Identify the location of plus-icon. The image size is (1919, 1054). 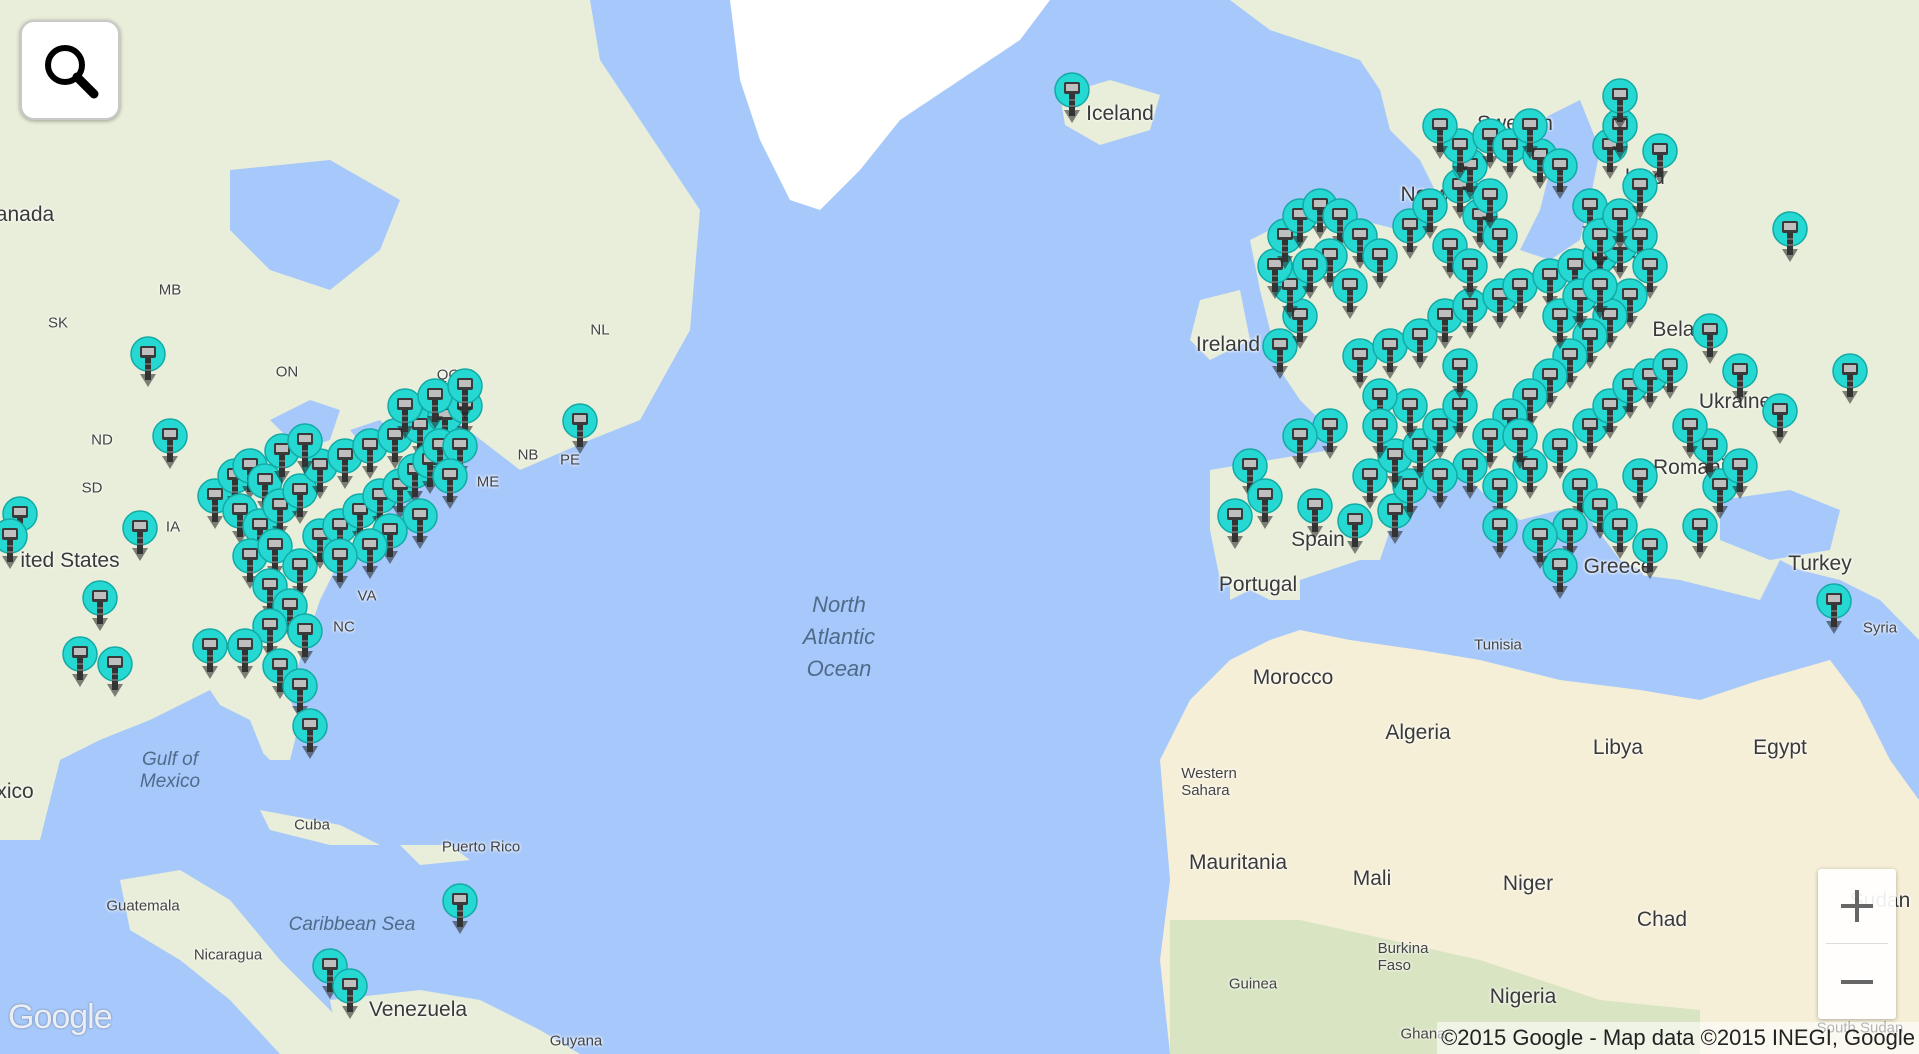
(1857, 906).